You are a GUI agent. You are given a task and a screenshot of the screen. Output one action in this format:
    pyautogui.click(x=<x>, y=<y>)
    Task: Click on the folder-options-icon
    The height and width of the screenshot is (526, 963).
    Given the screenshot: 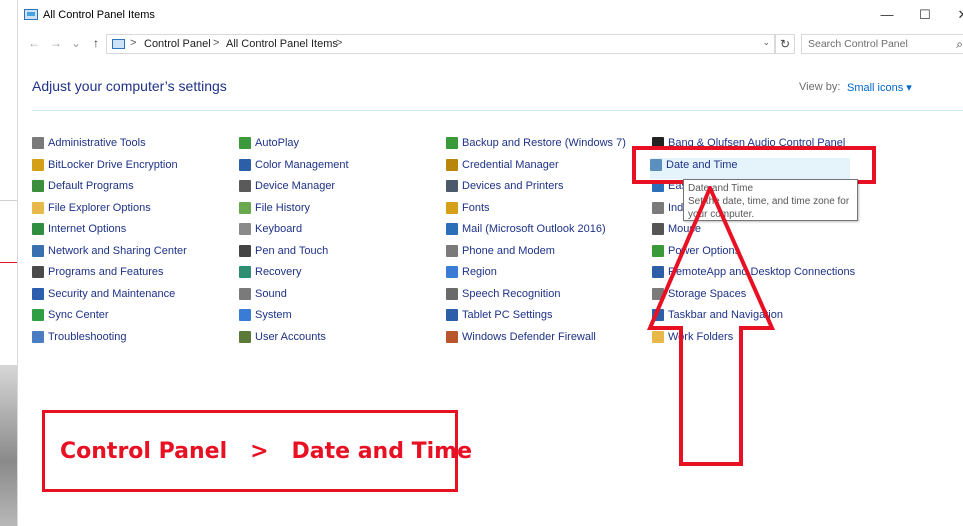 What is the action you would take?
    pyautogui.click(x=38, y=207)
    